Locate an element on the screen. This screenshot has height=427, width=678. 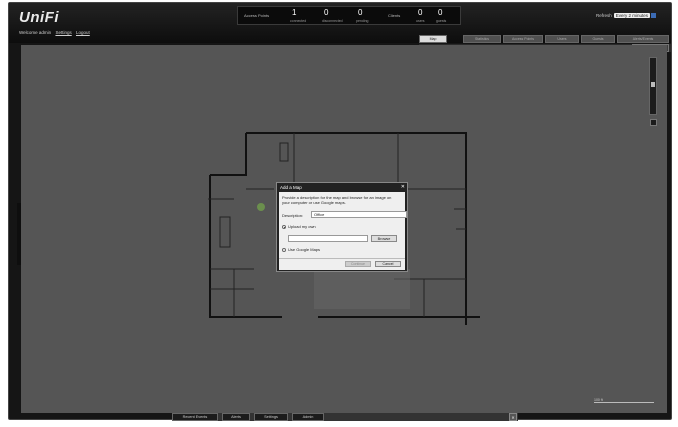
ap-connected-count: 1 is located at coordinates (294, 12).